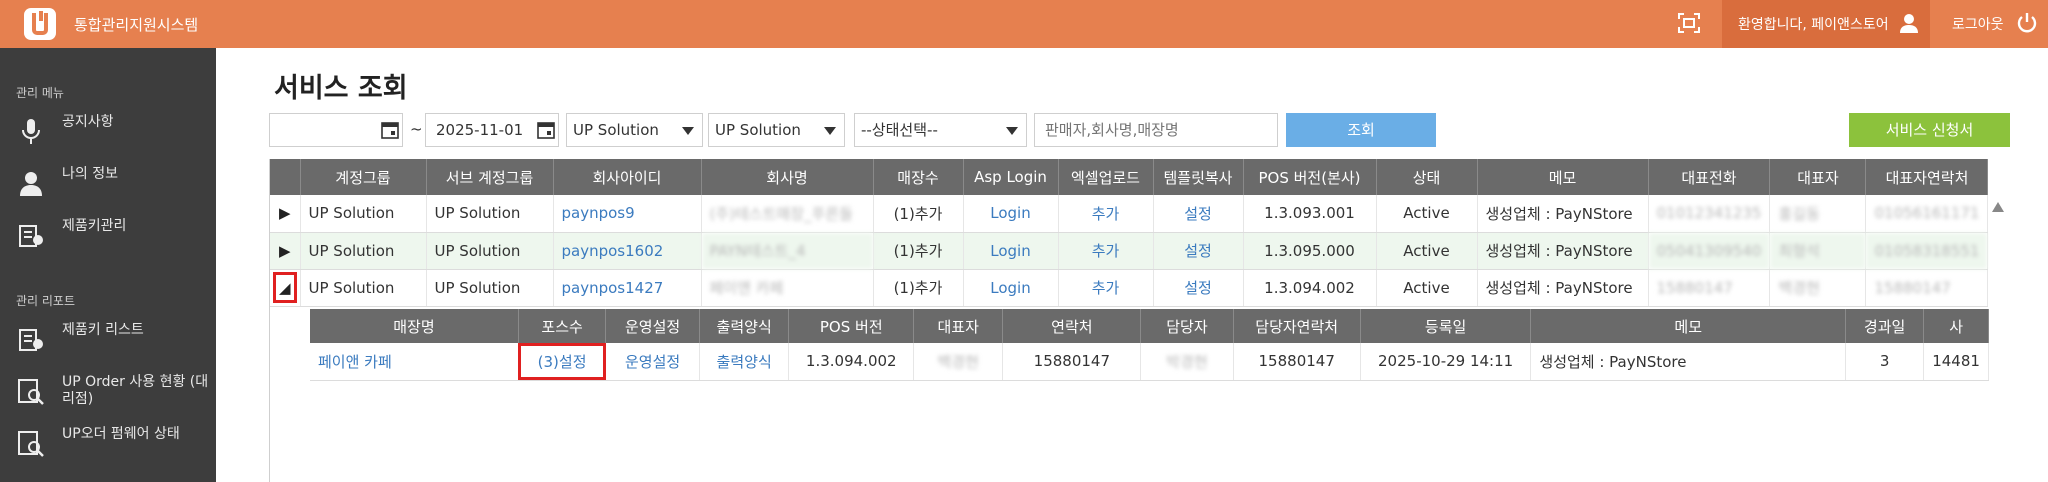  Describe the element at coordinates (627, 251) in the screenshot. I see `company-id-link: paynpos1602` at that location.